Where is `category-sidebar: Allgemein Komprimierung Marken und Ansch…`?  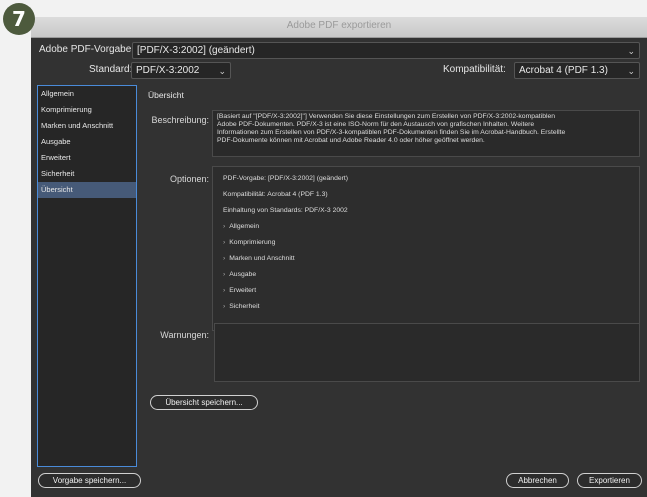
category-sidebar: Allgemein Komprimierung Marken und Ansch… is located at coordinates (87, 276).